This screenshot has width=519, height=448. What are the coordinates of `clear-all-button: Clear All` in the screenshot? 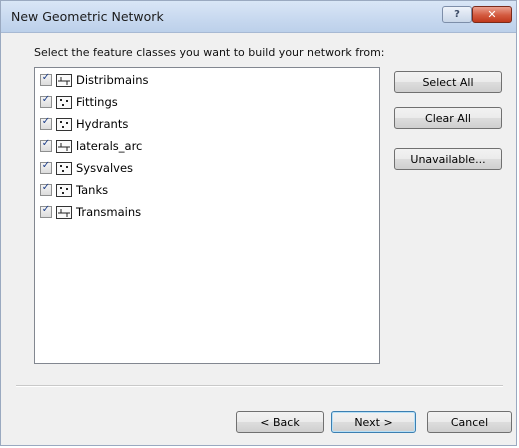 It's located at (448, 118).